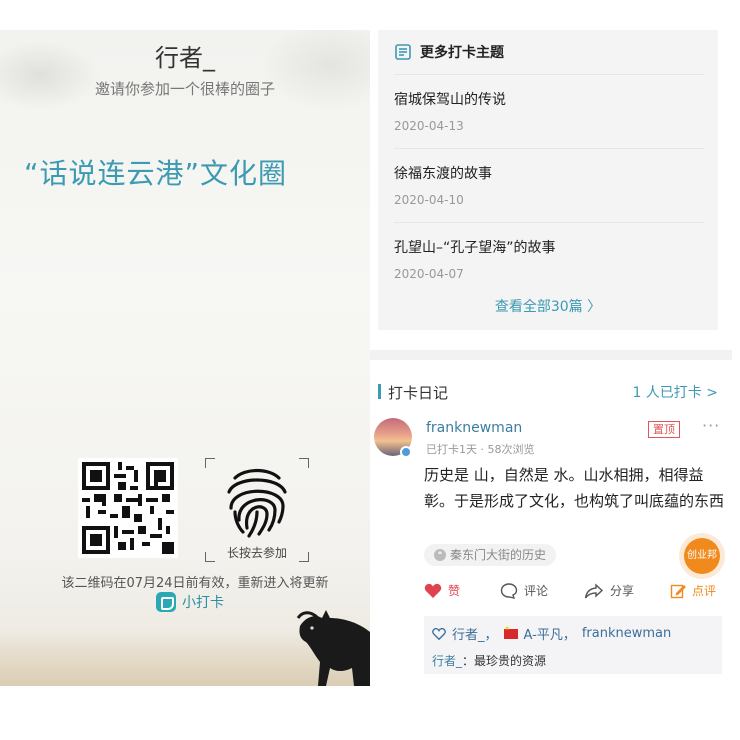  What do you see at coordinates (704, 591) in the screenshot?
I see `review-label: 点评` at bounding box center [704, 591].